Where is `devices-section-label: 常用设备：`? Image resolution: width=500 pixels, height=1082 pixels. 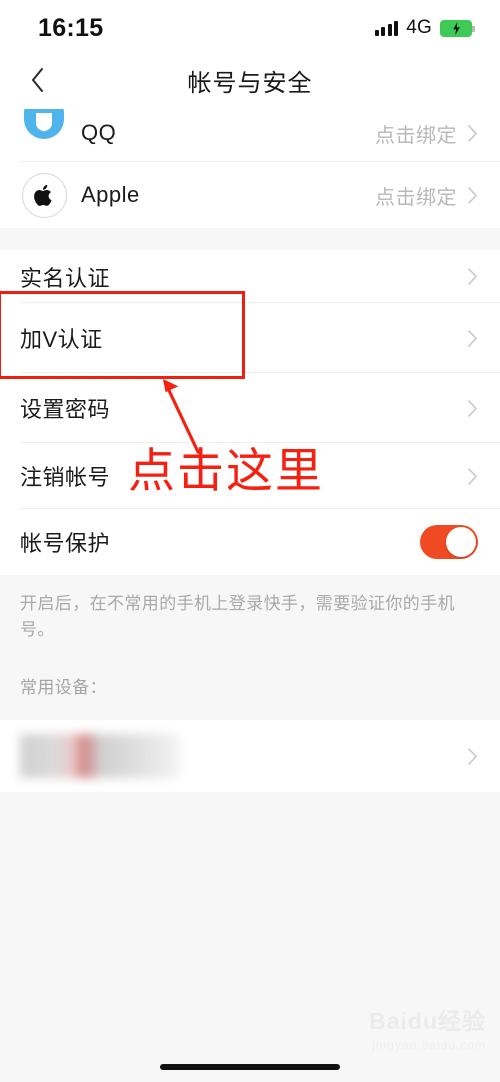 devices-section-label: 常用设备： is located at coordinates (63, 687).